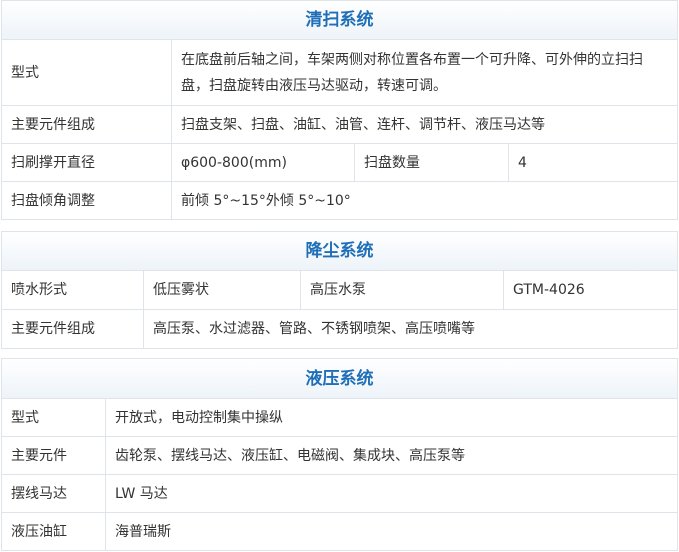 Image resolution: width=679 pixels, height=552 pixels. Describe the element at coordinates (72, 329) in the screenshot. I see `dust-components-label: 主要元件组成` at that location.